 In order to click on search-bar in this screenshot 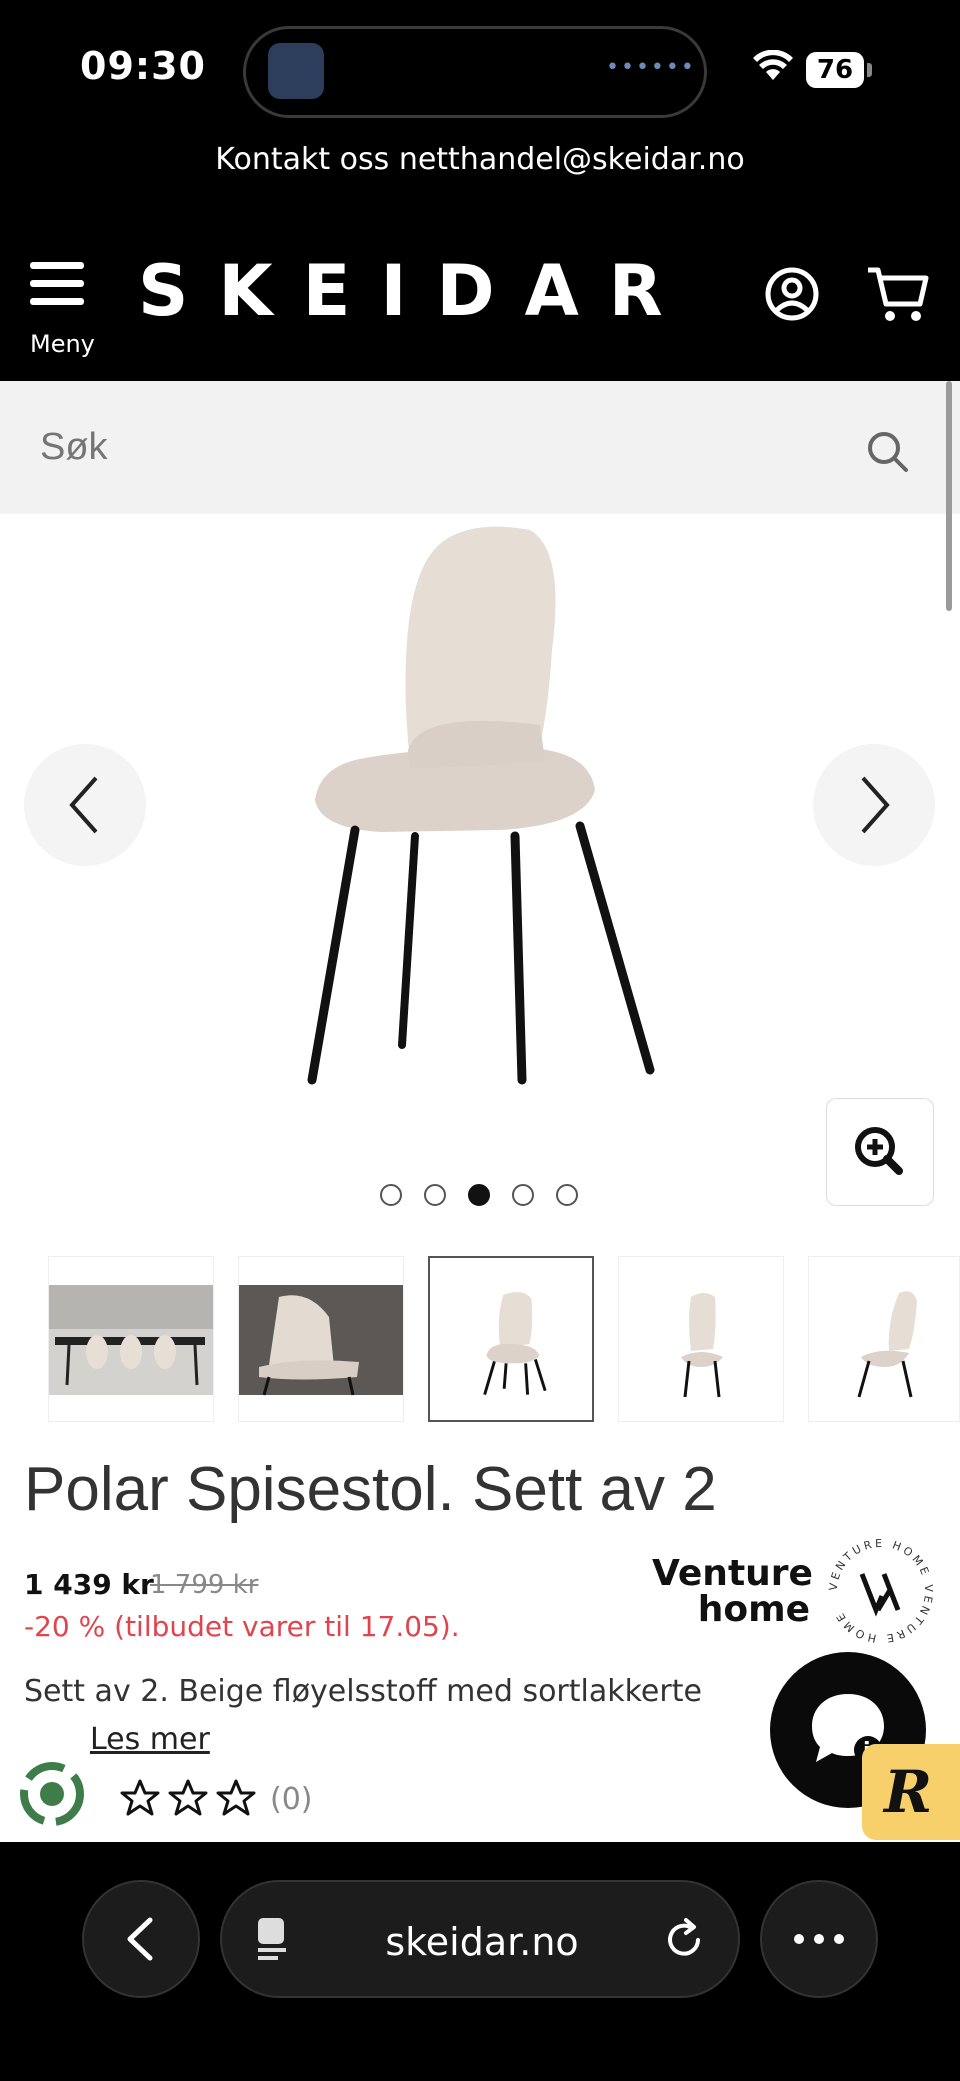, I will do `click(480, 447)`.